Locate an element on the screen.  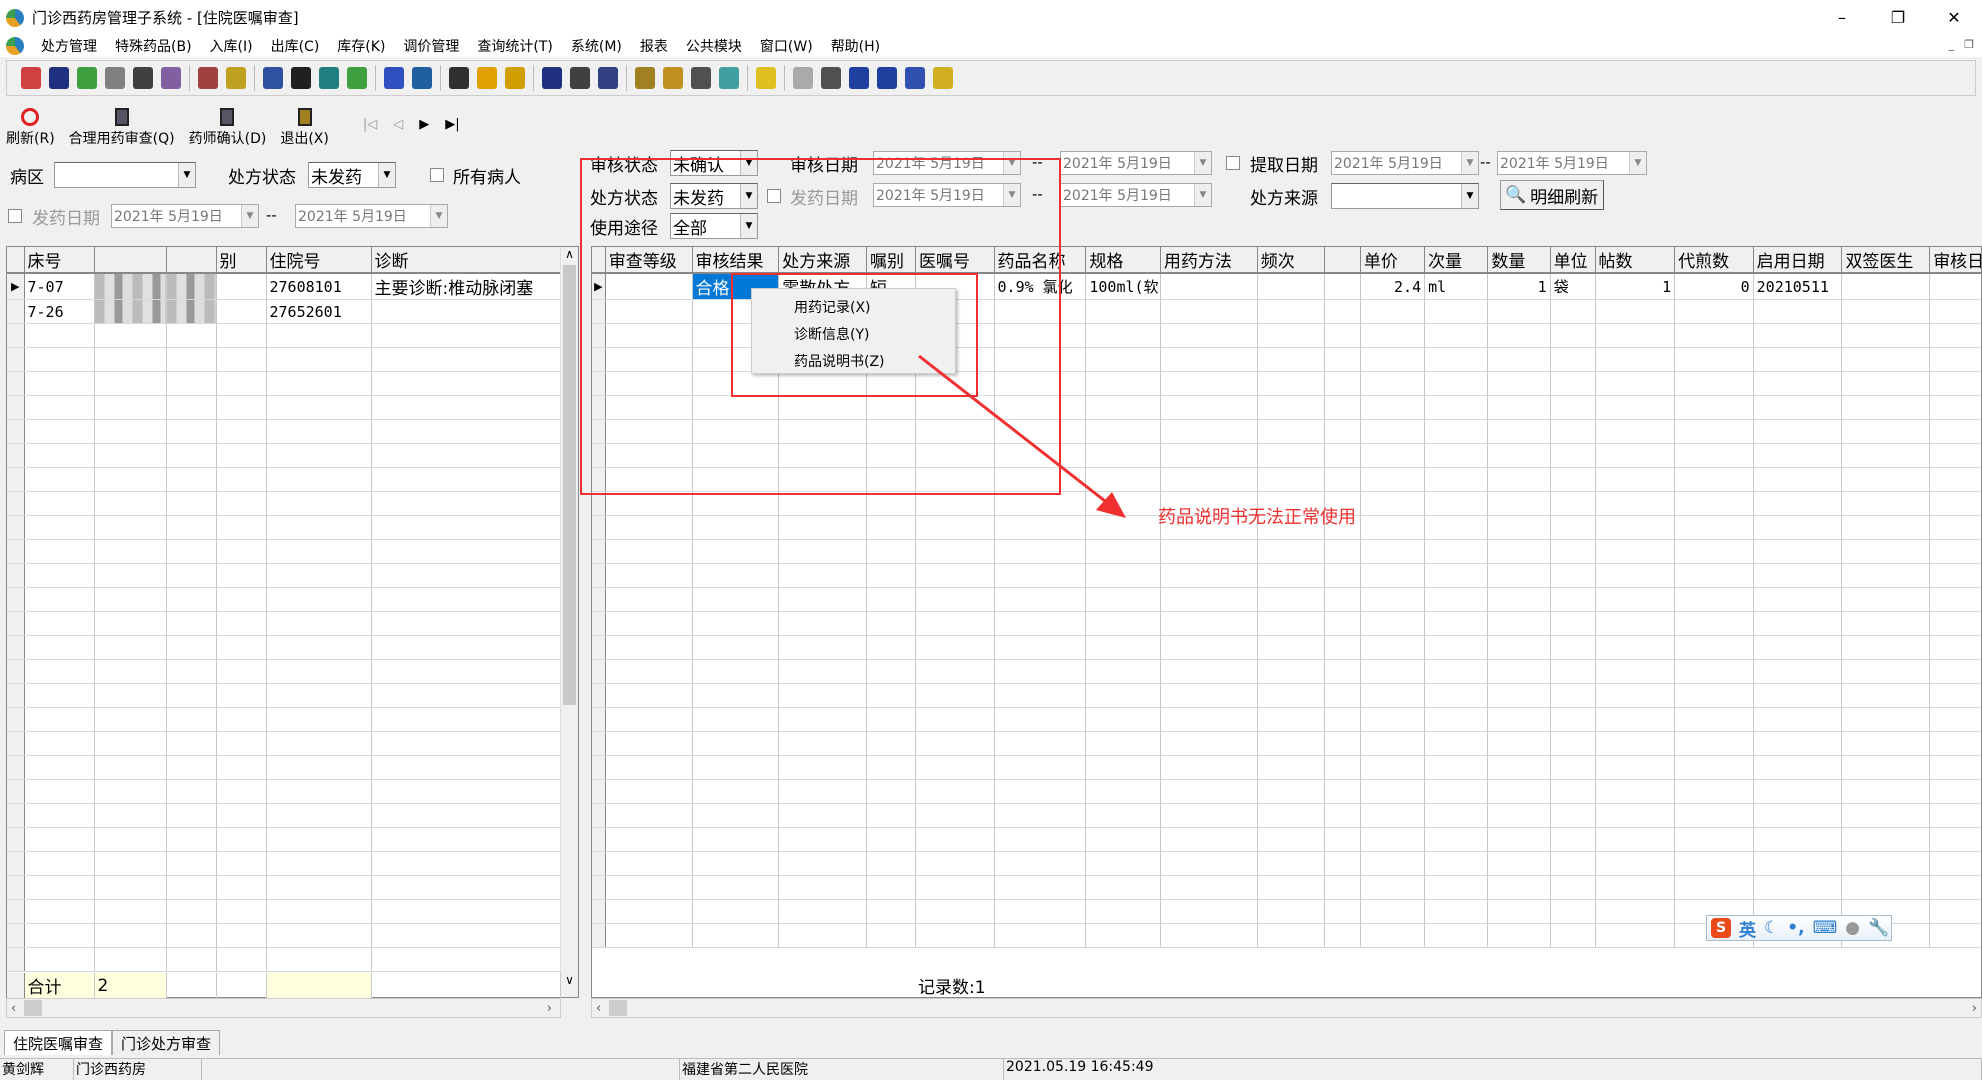
dispense-date-checkbox is located at coordinates (15, 216).